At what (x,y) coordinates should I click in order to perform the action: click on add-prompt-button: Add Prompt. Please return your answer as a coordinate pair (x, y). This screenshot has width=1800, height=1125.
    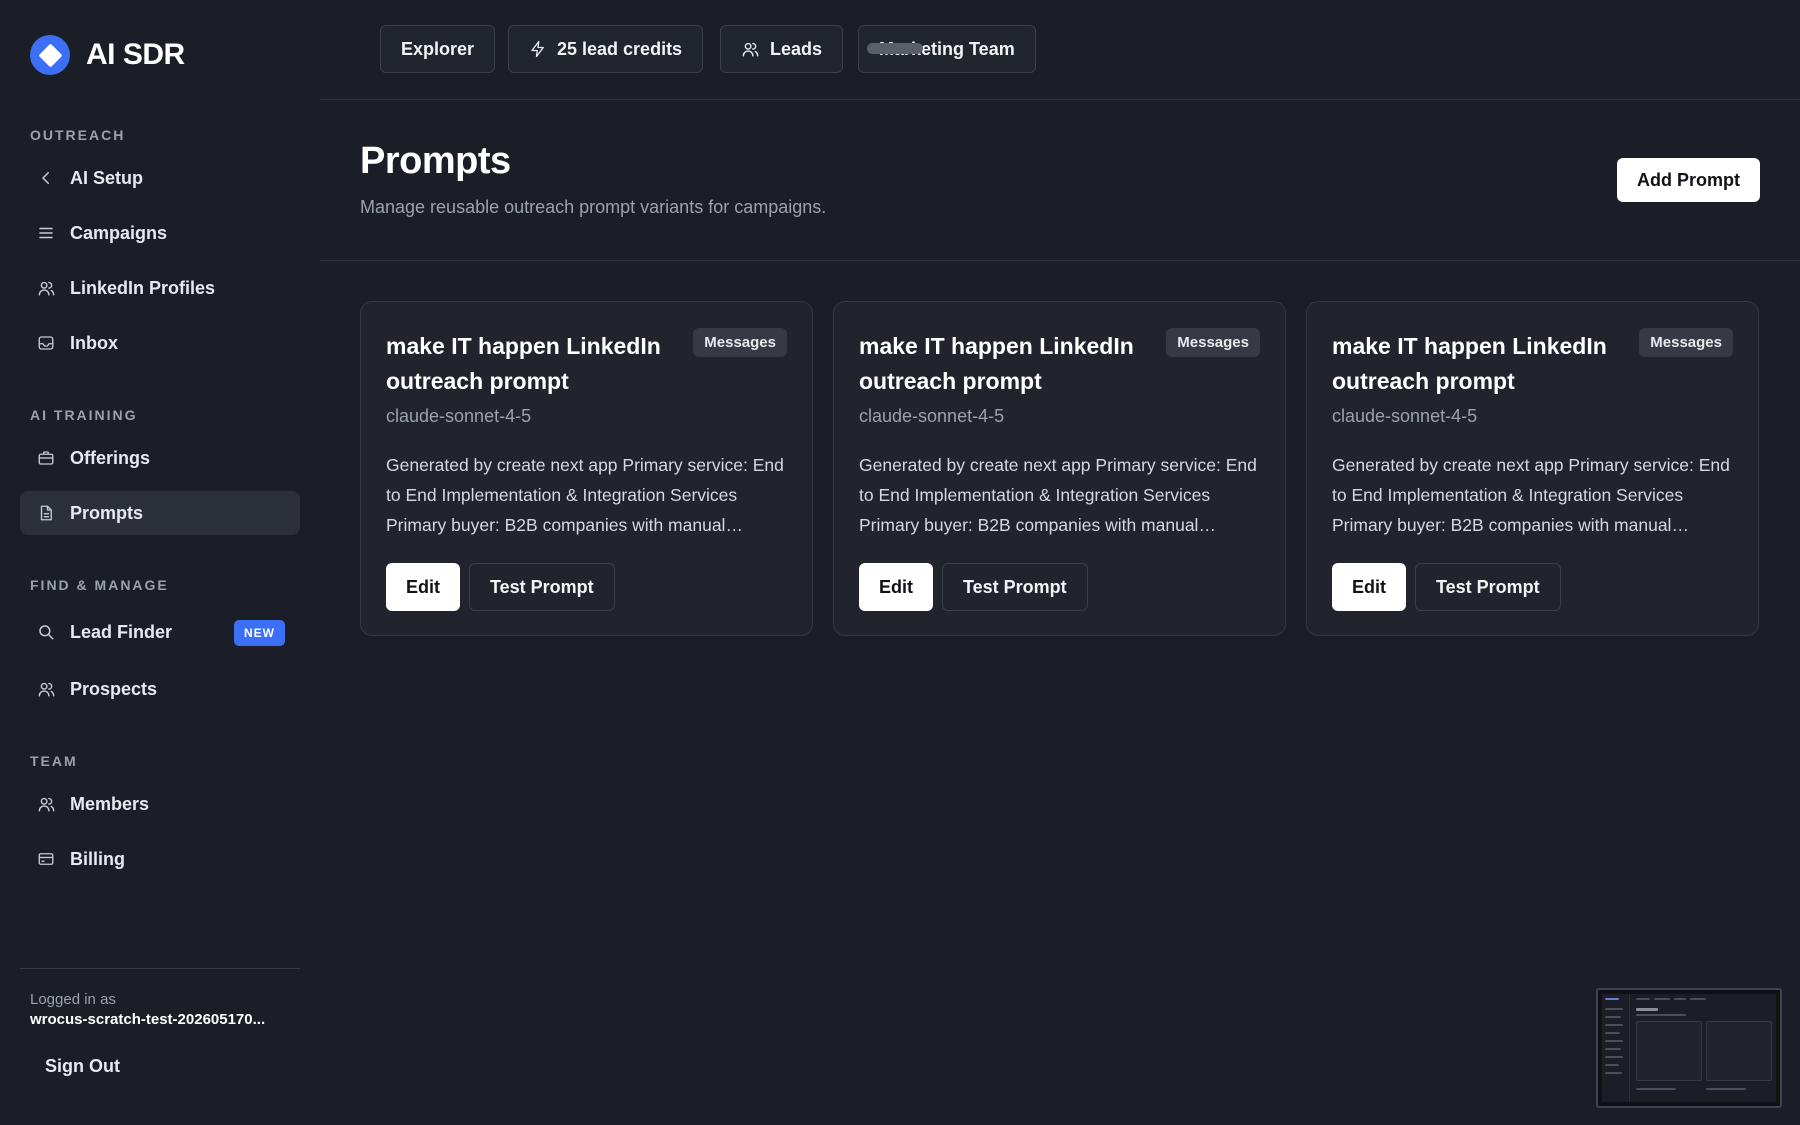
    Looking at the image, I should click on (1688, 180).